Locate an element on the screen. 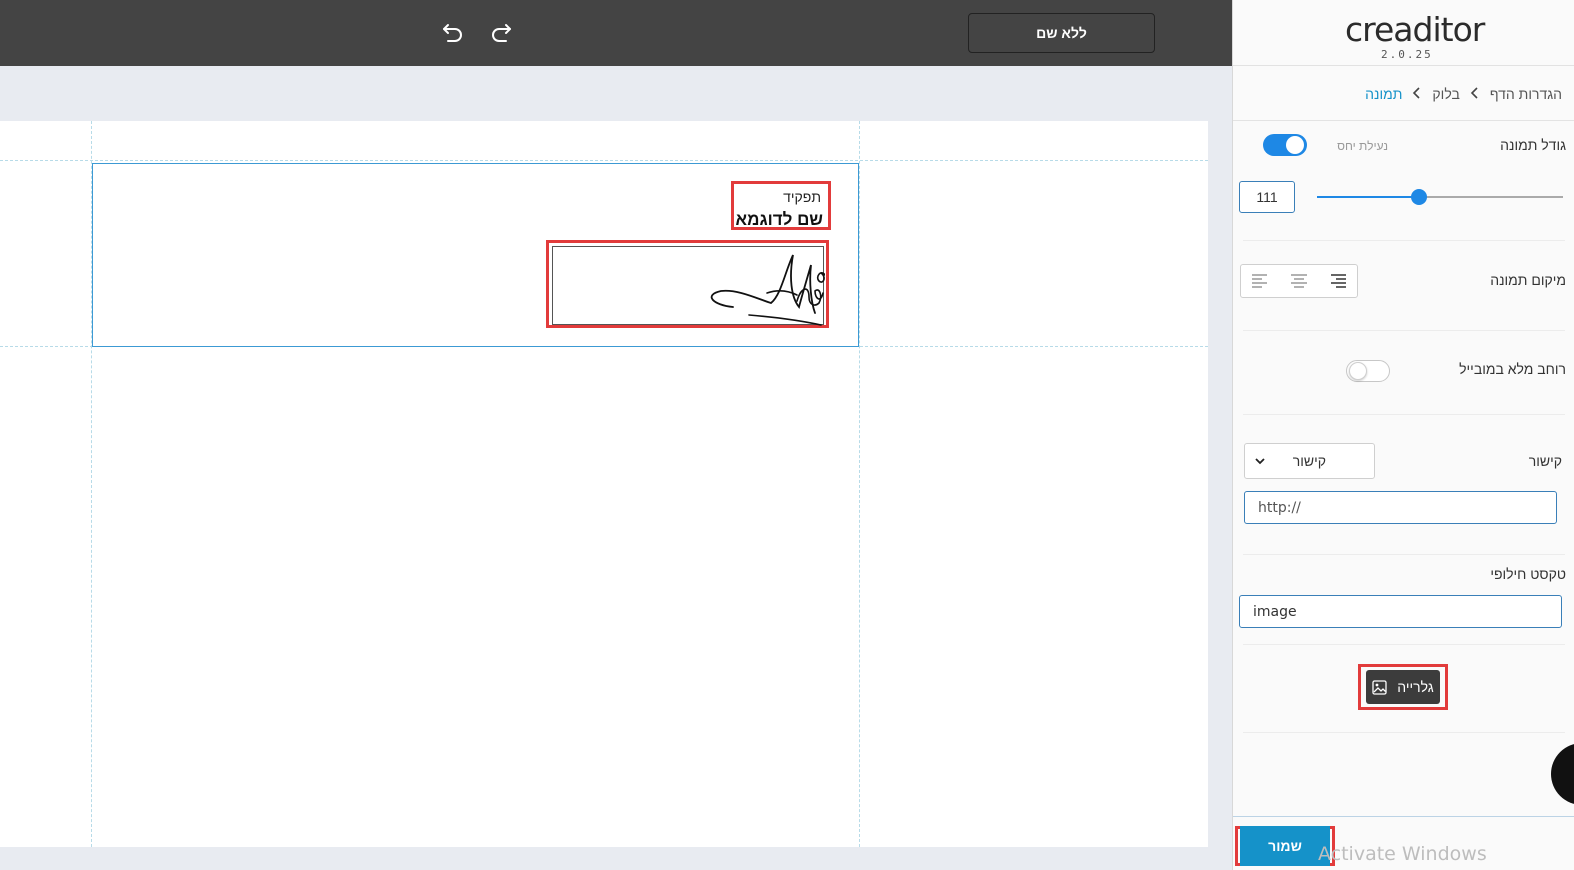 The width and height of the screenshot is (1574, 870). version-label: 2.0.25 is located at coordinates (1407, 54).